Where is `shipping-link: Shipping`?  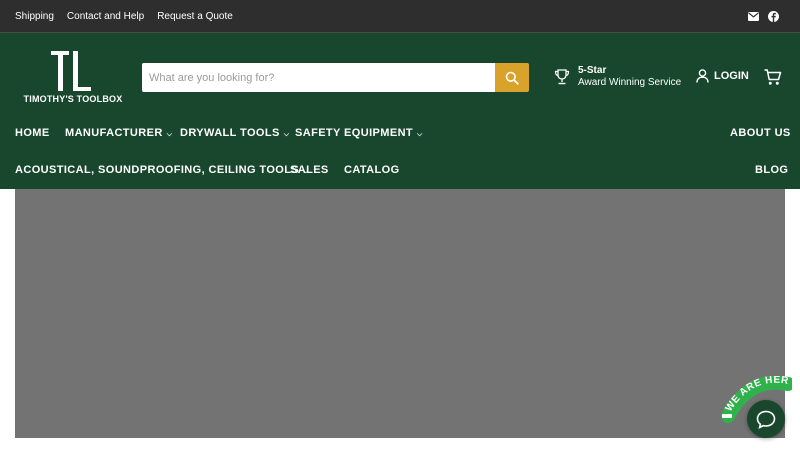
shipping-link: Shipping is located at coordinates (34, 16).